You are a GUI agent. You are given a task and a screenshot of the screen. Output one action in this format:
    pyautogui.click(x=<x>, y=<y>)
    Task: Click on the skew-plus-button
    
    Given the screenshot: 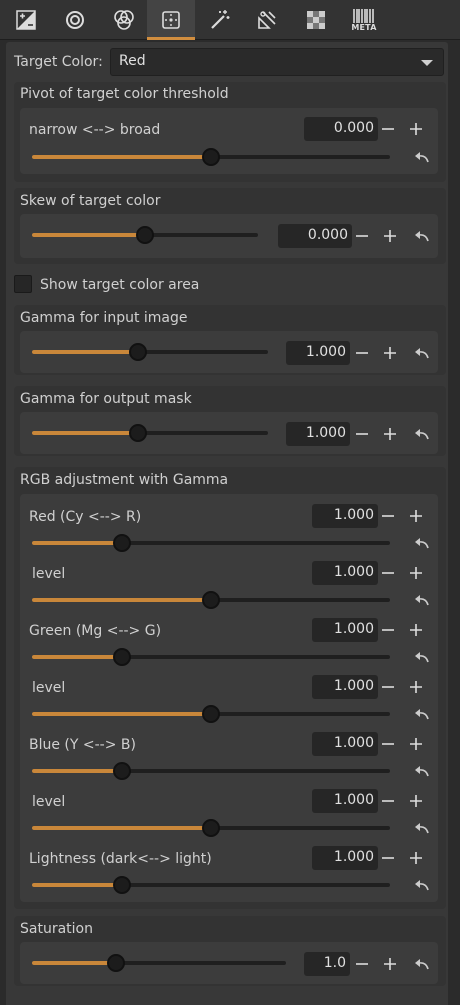 What is the action you would take?
    pyautogui.click(x=390, y=236)
    